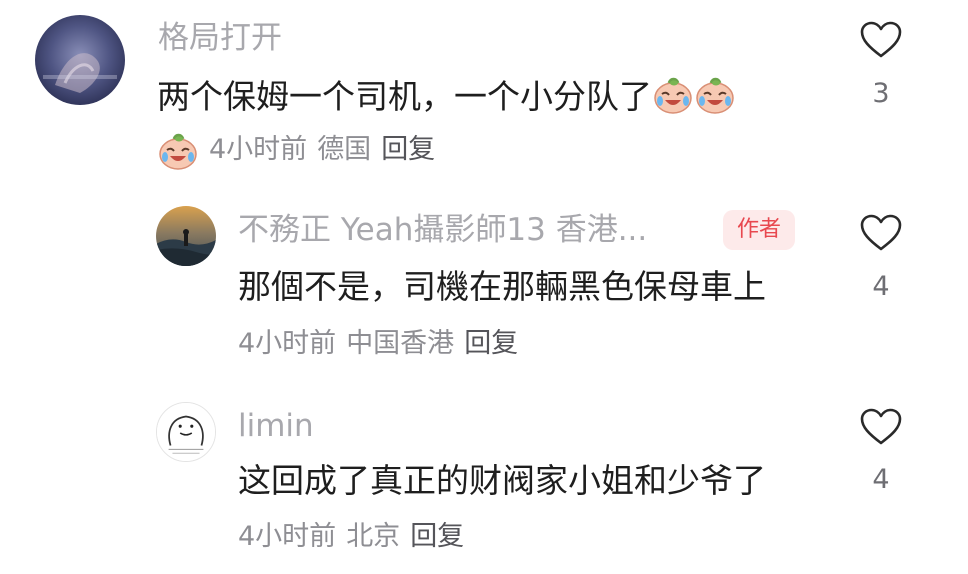 The height and width of the screenshot is (574, 968). Describe the element at coordinates (220, 38) in the screenshot. I see `comment-username: 格局打开` at that location.